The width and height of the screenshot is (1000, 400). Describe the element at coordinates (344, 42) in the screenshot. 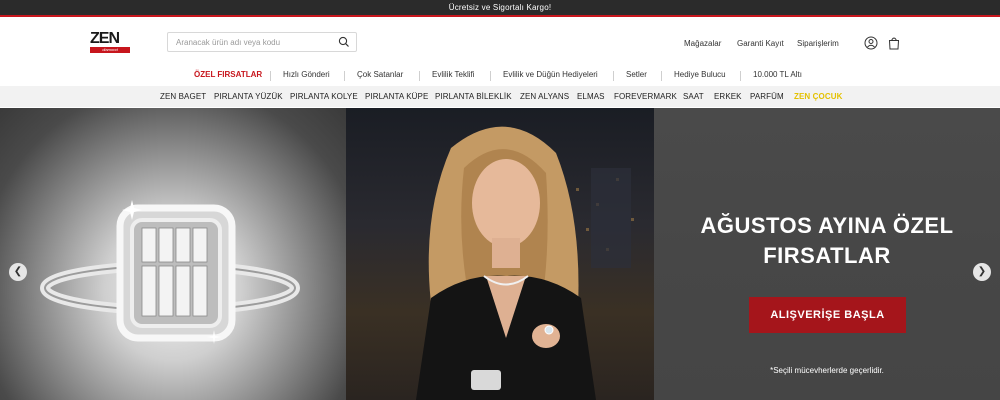

I see `search-icon` at that location.